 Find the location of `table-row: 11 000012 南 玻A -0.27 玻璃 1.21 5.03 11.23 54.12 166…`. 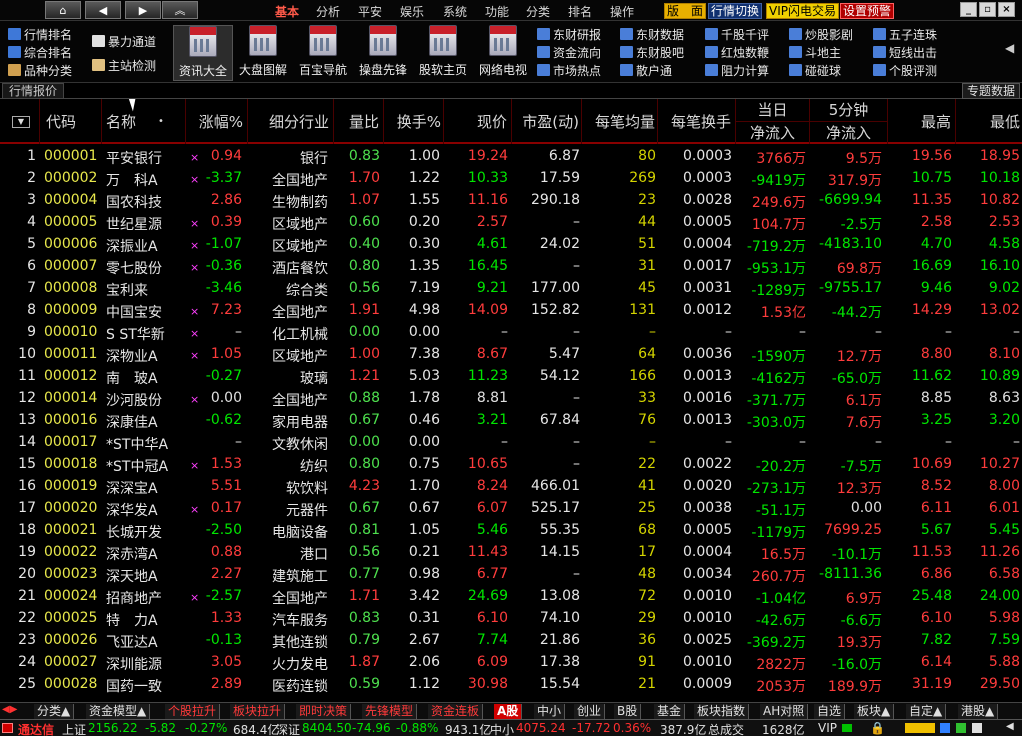

table-row: 11 000012 南 玻A -0.27 玻璃 1.21 5.03 11.23 54.12 166… is located at coordinates (511, 377).